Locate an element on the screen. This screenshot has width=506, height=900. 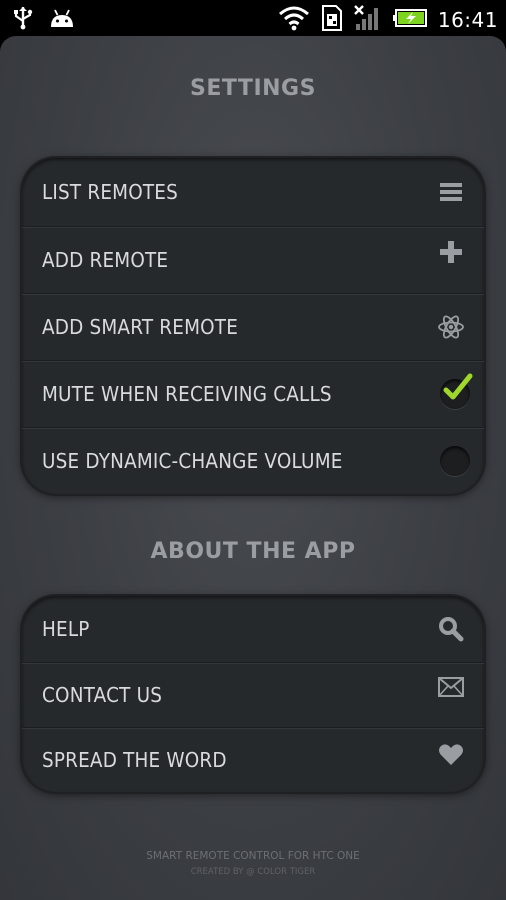
dynamic-volume-checkbox is located at coordinates (455, 461).